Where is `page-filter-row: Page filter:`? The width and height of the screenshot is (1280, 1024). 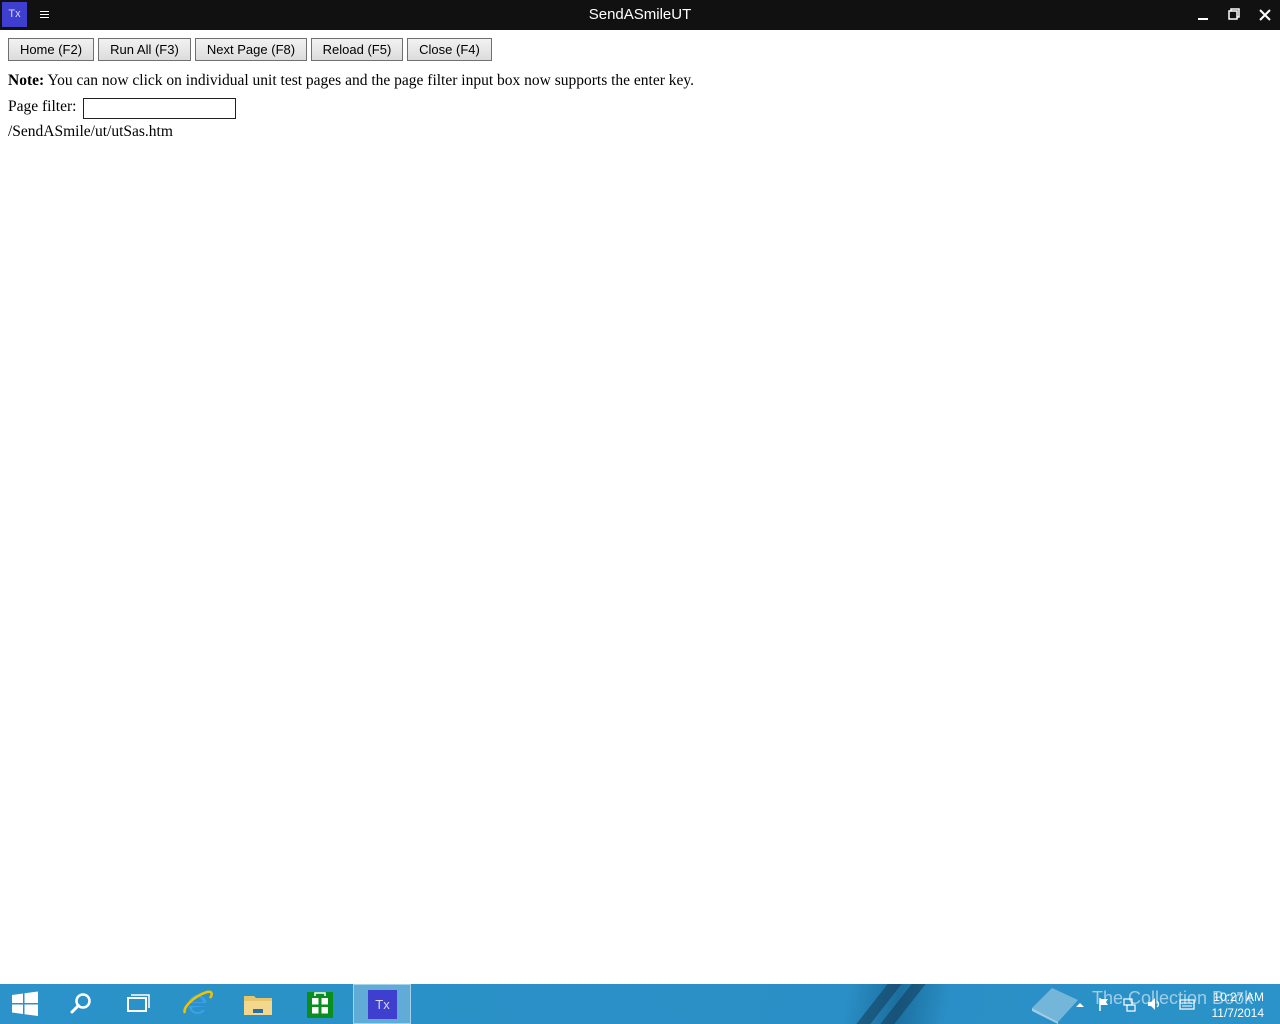
page-filter-row: Page filter: is located at coordinates (122, 108).